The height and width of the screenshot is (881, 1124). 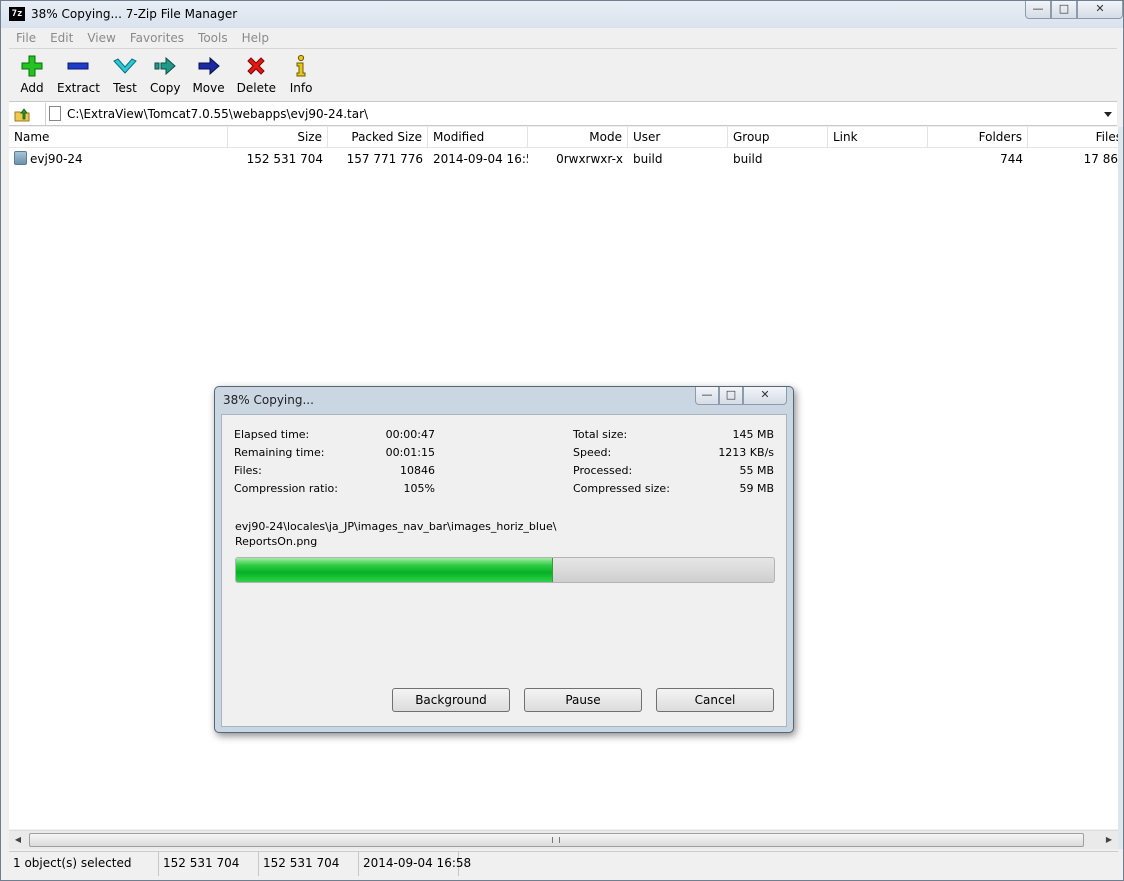 What do you see at coordinates (395, 570) in the screenshot?
I see `progress-fill` at bounding box center [395, 570].